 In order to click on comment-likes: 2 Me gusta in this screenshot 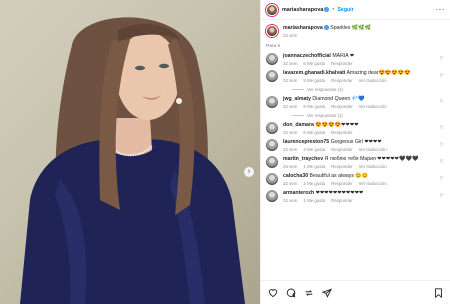, I will do `click(314, 183)`.